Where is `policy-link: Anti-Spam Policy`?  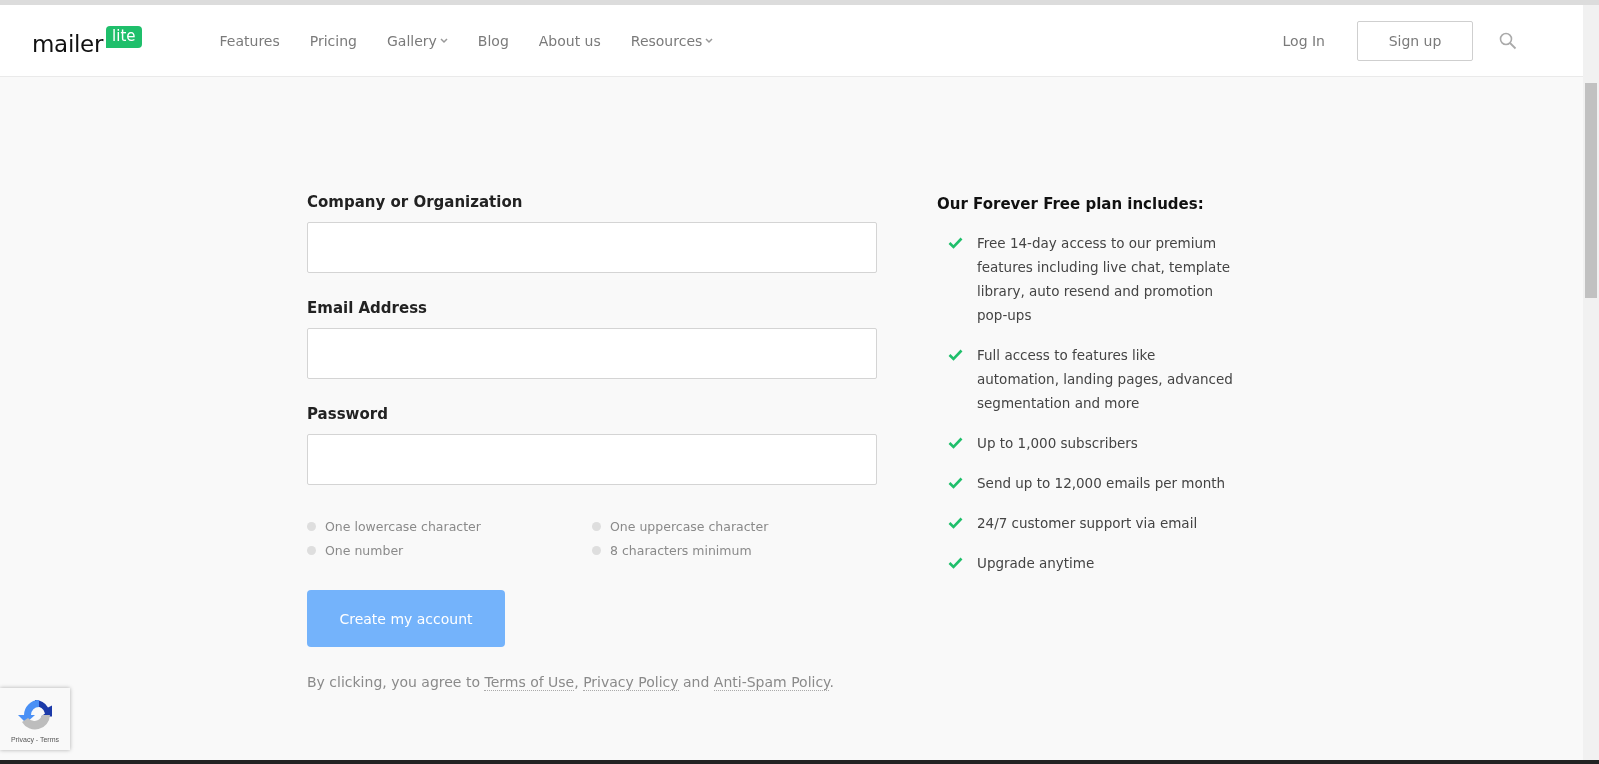 policy-link: Anti-Spam Policy is located at coordinates (771, 682).